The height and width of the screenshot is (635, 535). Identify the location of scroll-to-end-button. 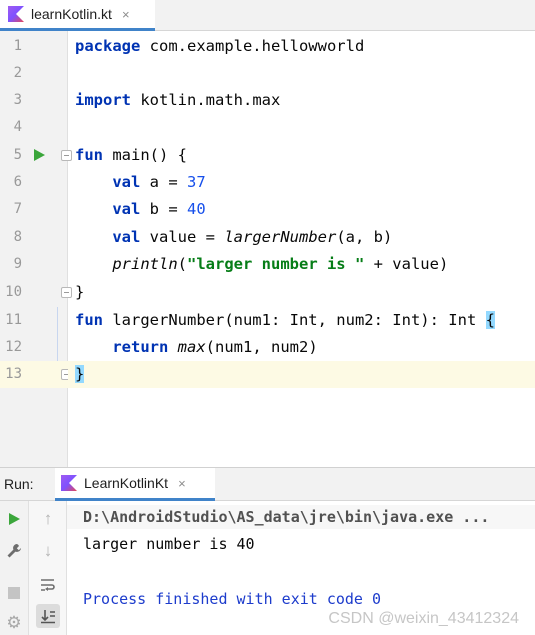
(48, 616).